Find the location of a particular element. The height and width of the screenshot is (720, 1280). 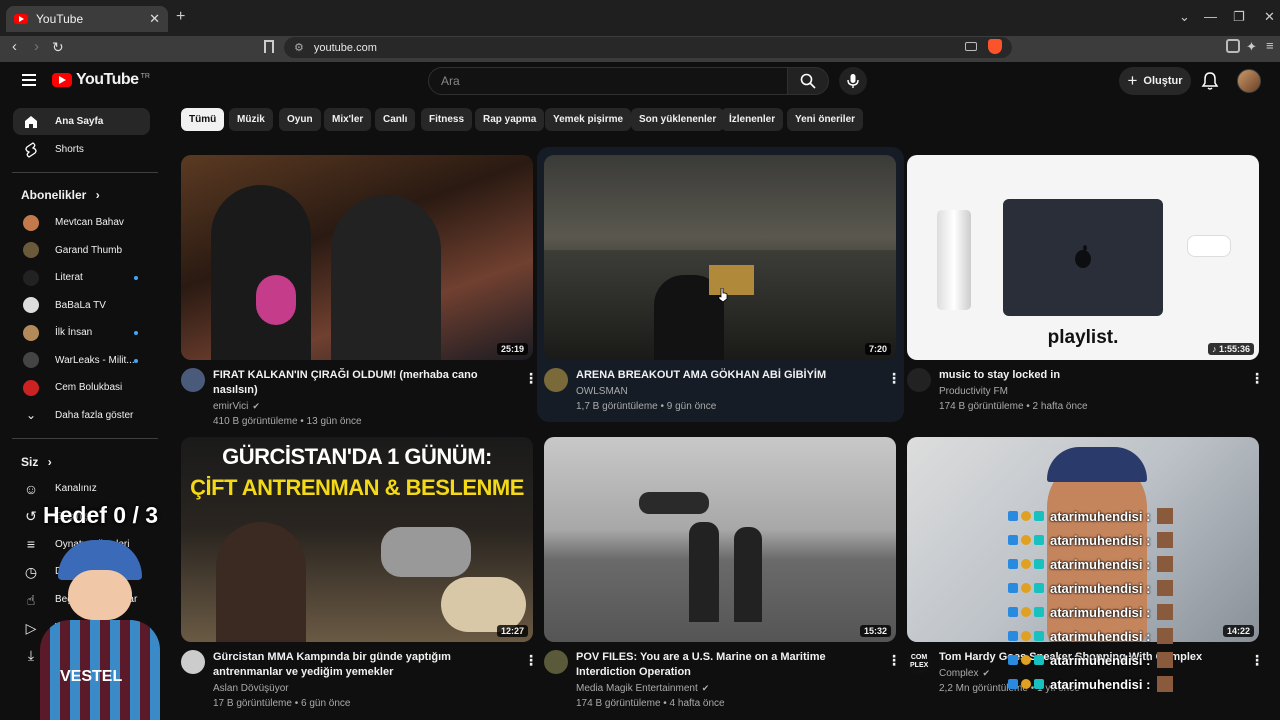

brave-shield-icon is located at coordinates (995, 46).